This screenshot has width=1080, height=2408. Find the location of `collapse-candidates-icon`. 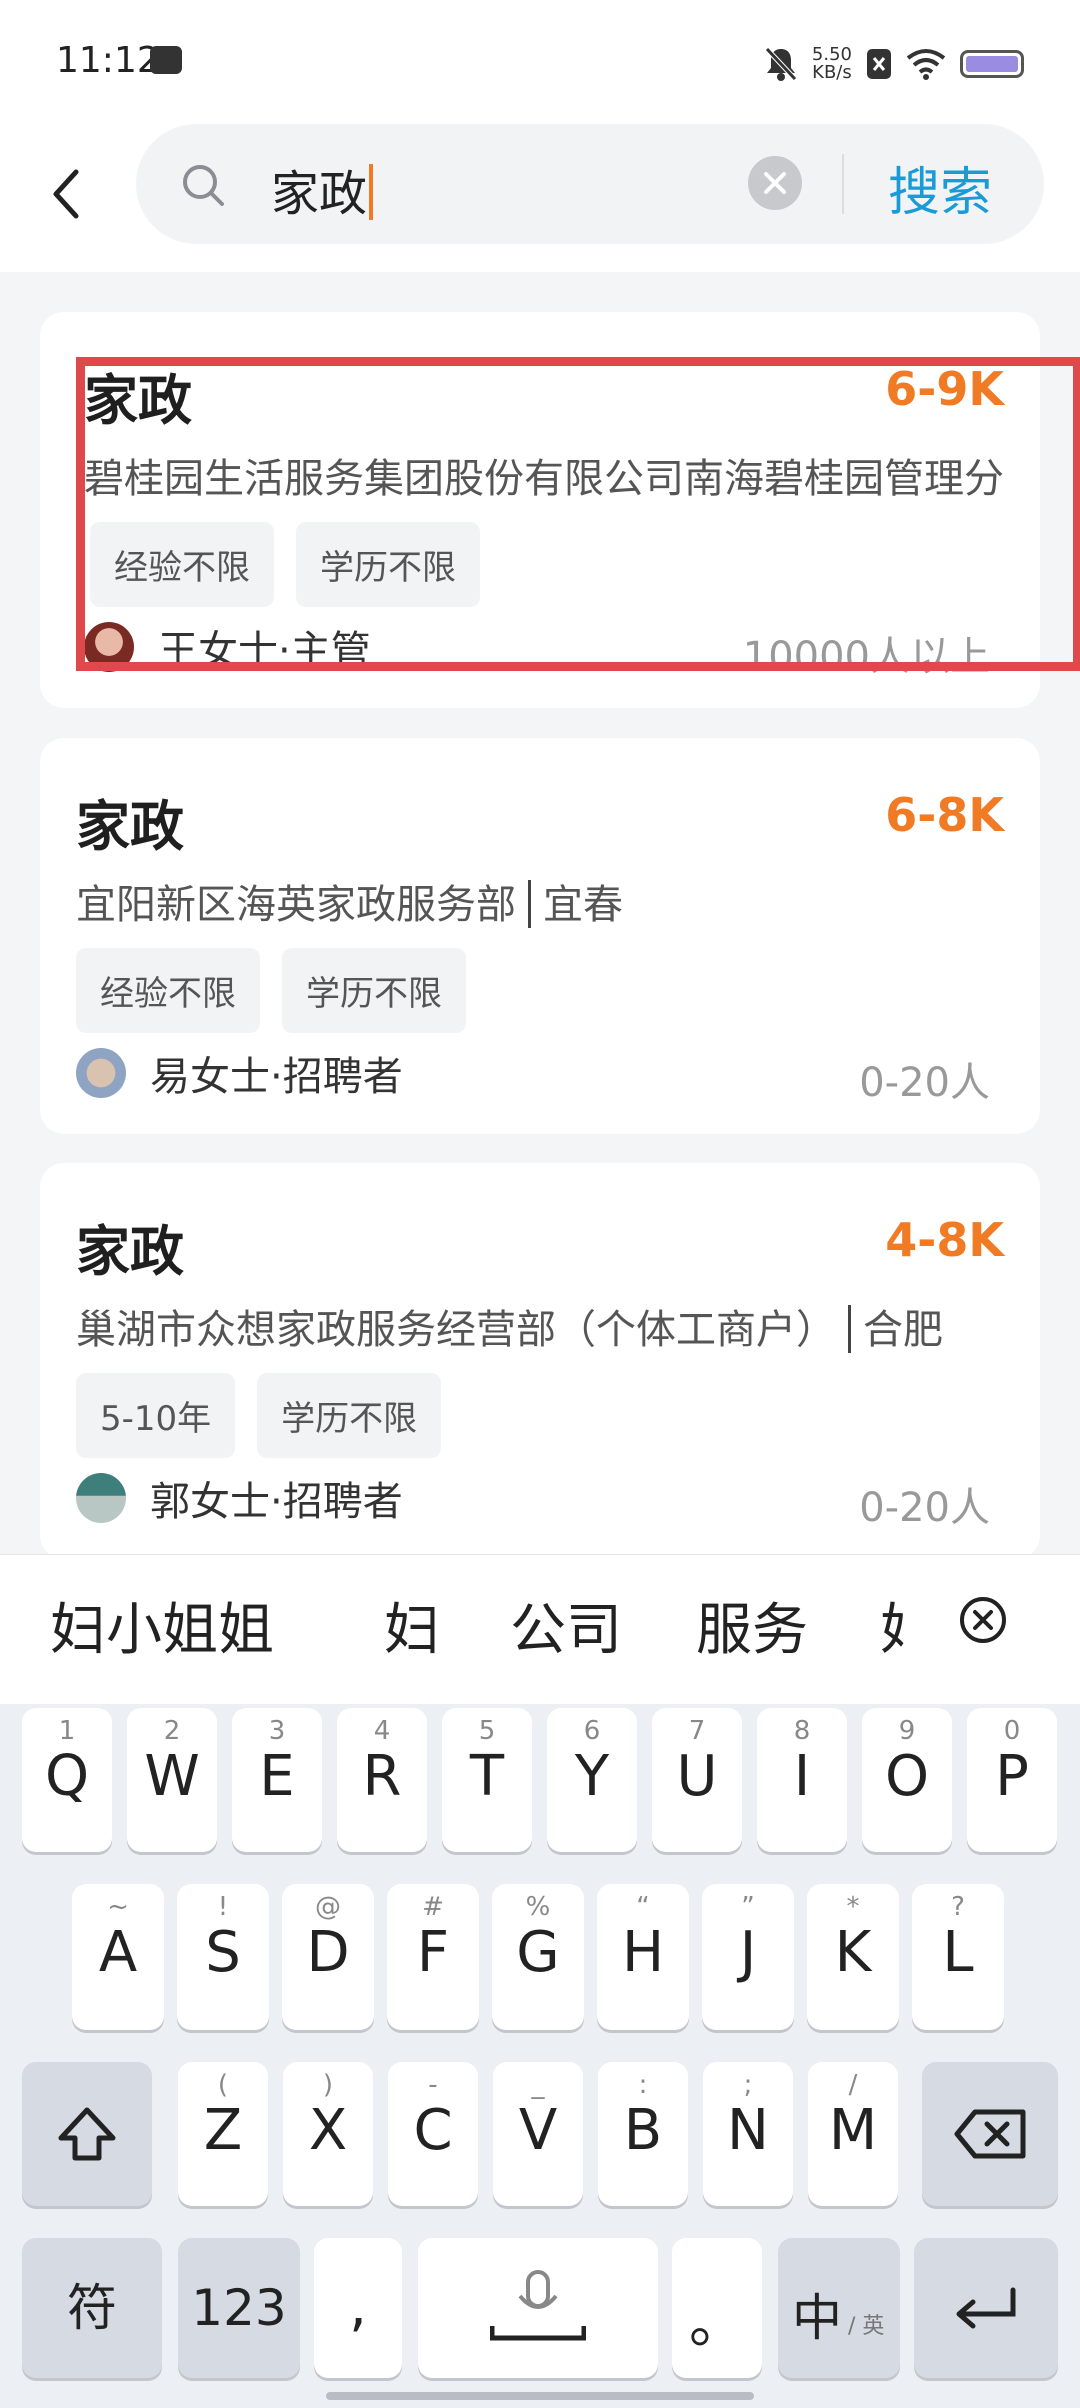

collapse-candidates-icon is located at coordinates (983, 1620).